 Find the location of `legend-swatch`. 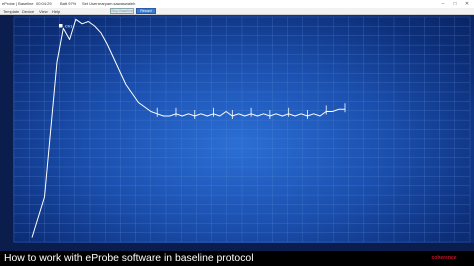

legend-swatch is located at coordinates (61, 26).